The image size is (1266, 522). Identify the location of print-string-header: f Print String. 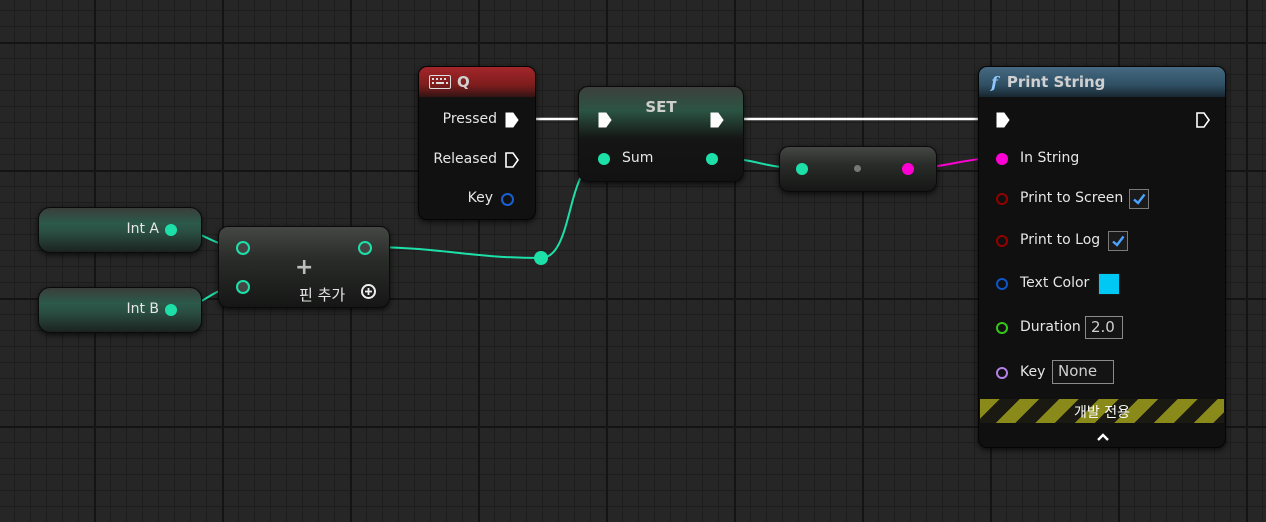
(1102, 82).